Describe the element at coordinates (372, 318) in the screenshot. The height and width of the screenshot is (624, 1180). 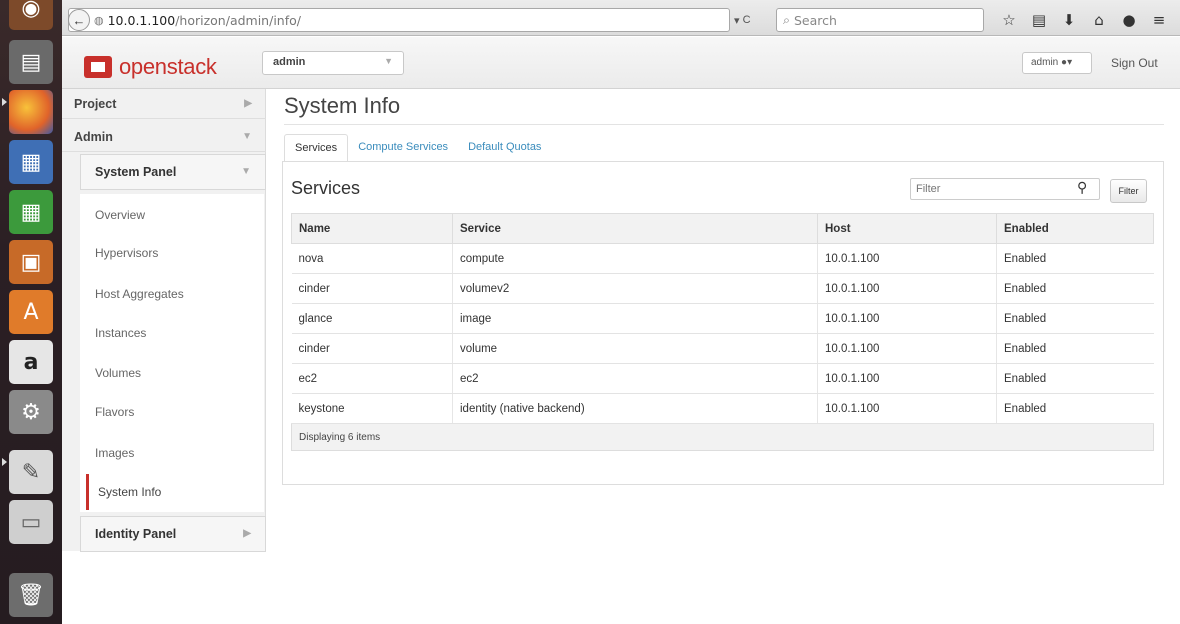
I see `cell-name: glance` at that location.